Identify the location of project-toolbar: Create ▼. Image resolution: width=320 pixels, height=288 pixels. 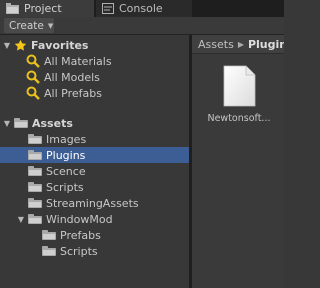
(142, 26).